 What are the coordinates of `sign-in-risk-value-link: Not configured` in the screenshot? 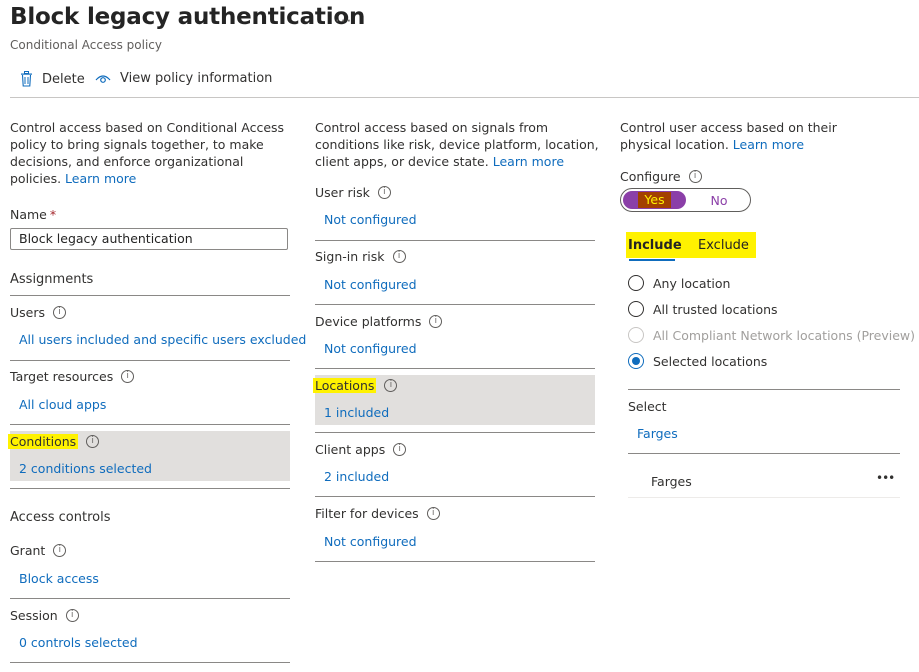 It's located at (370, 284).